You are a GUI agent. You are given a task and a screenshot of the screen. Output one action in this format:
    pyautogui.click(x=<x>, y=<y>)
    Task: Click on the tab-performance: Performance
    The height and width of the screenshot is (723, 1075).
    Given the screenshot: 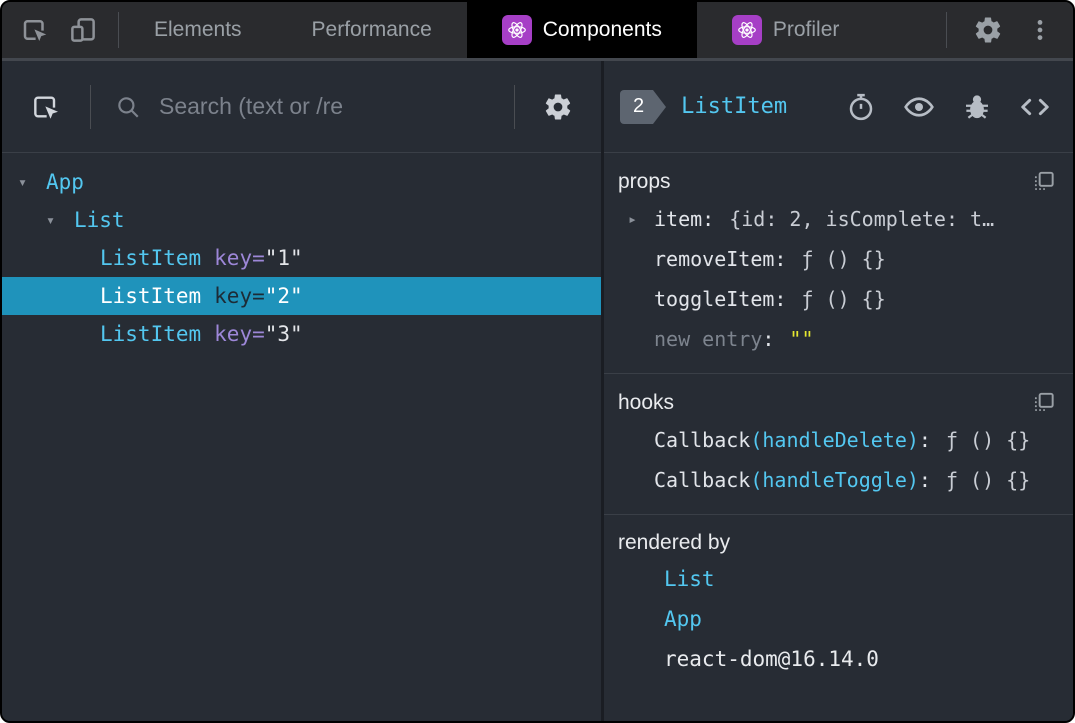 What is the action you would take?
    pyautogui.click(x=372, y=30)
    